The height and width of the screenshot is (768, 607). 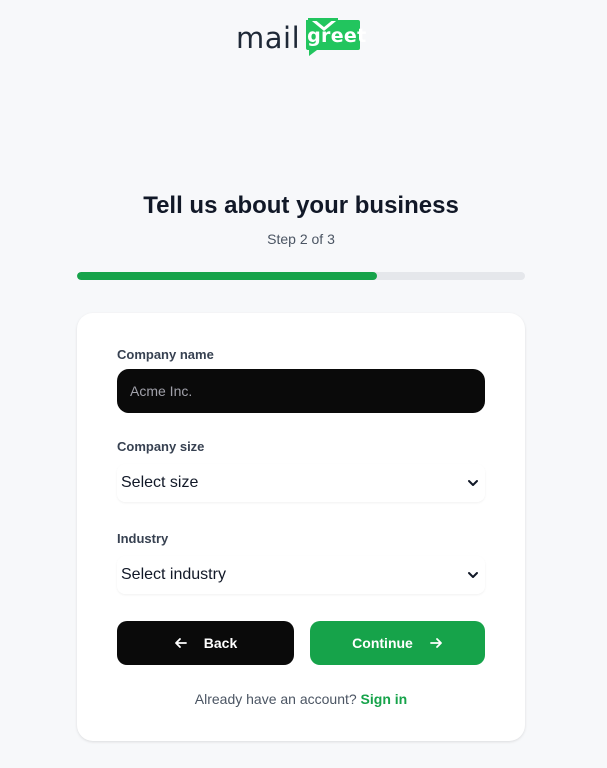 What do you see at coordinates (301, 205) in the screenshot?
I see `page-title: Tell us about your business` at bounding box center [301, 205].